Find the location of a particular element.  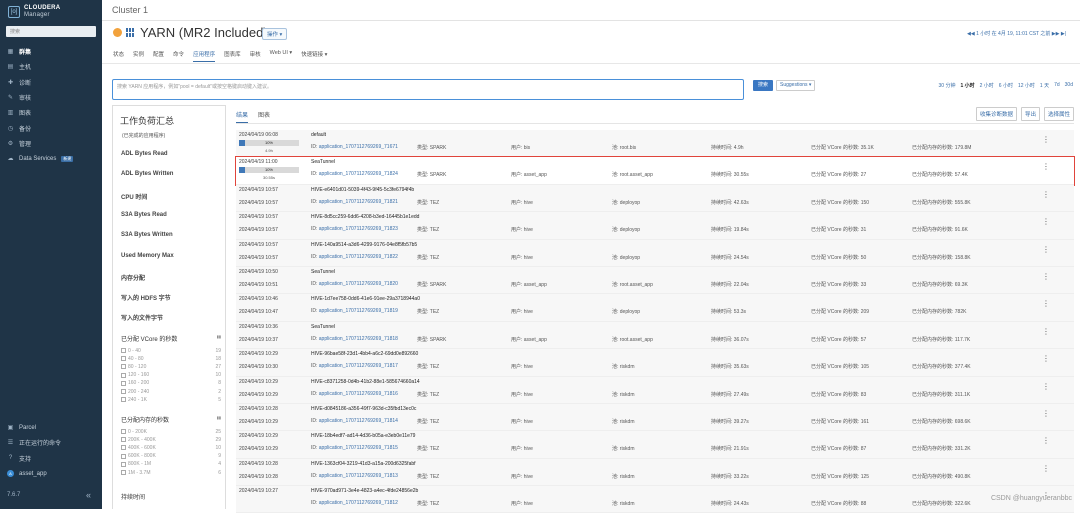

app-id: ID: application_1707112769269_71821 is located at coordinates (354, 202).